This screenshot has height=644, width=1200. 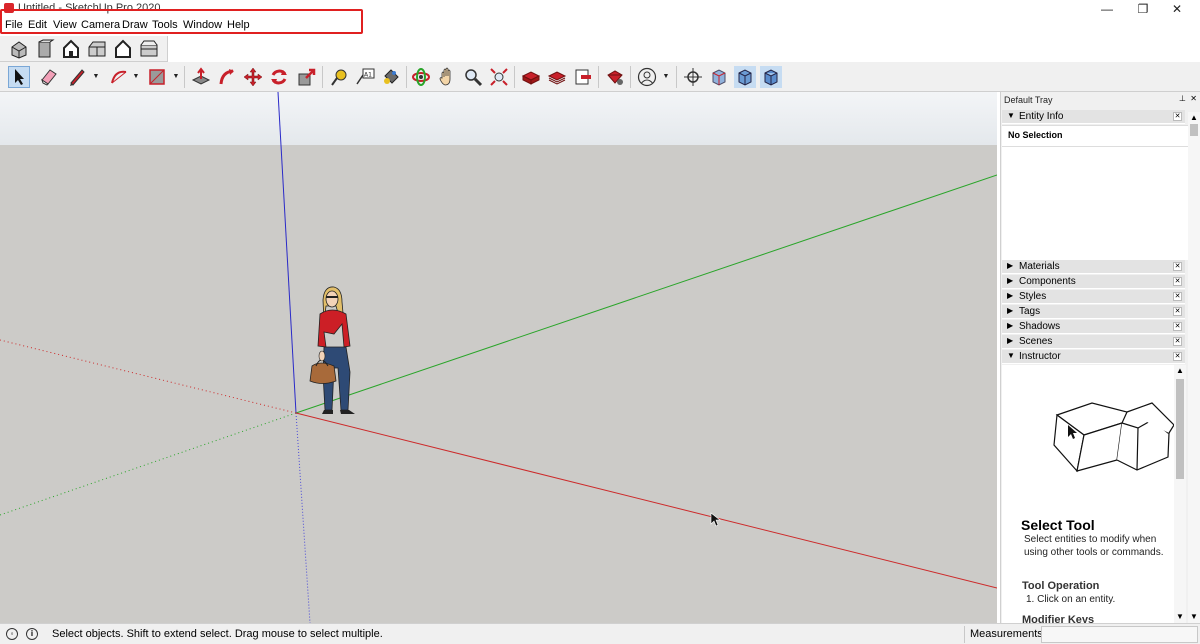 I want to click on text-icon: A1, so click(x=365, y=77).